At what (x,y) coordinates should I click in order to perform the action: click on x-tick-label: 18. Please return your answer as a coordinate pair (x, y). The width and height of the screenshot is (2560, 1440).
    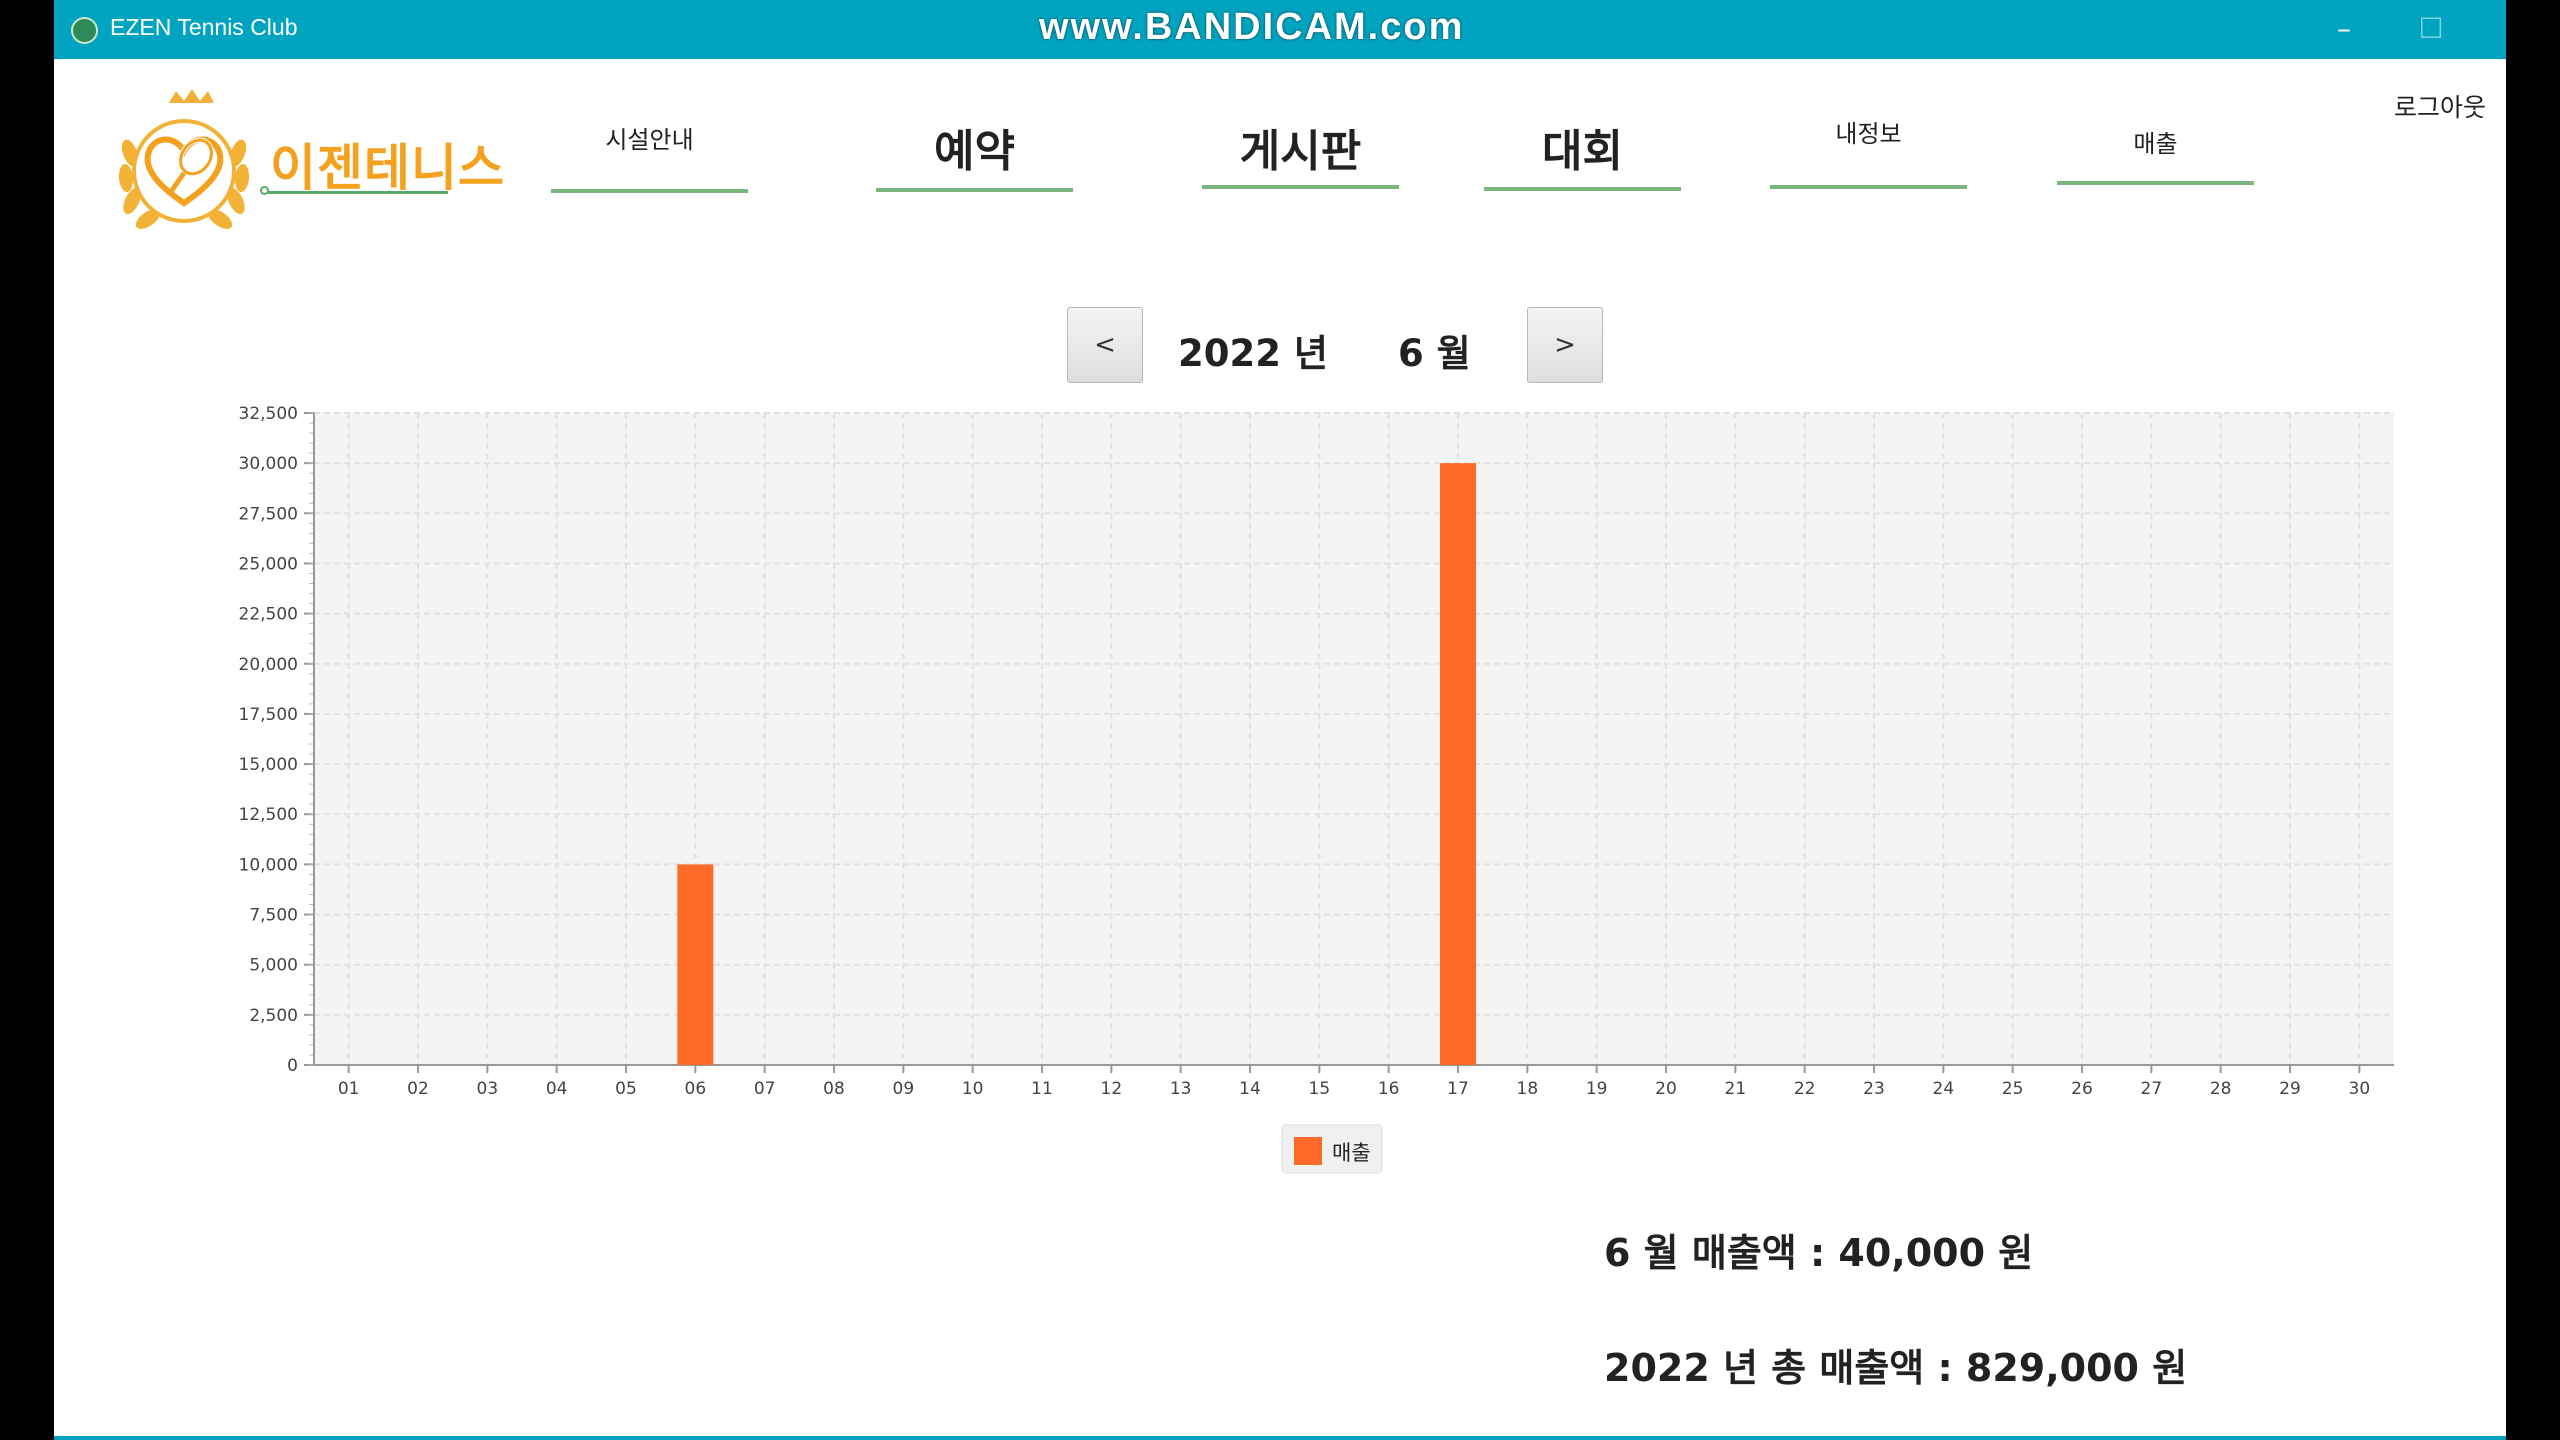
    Looking at the image, I should click on (1528, 1089).